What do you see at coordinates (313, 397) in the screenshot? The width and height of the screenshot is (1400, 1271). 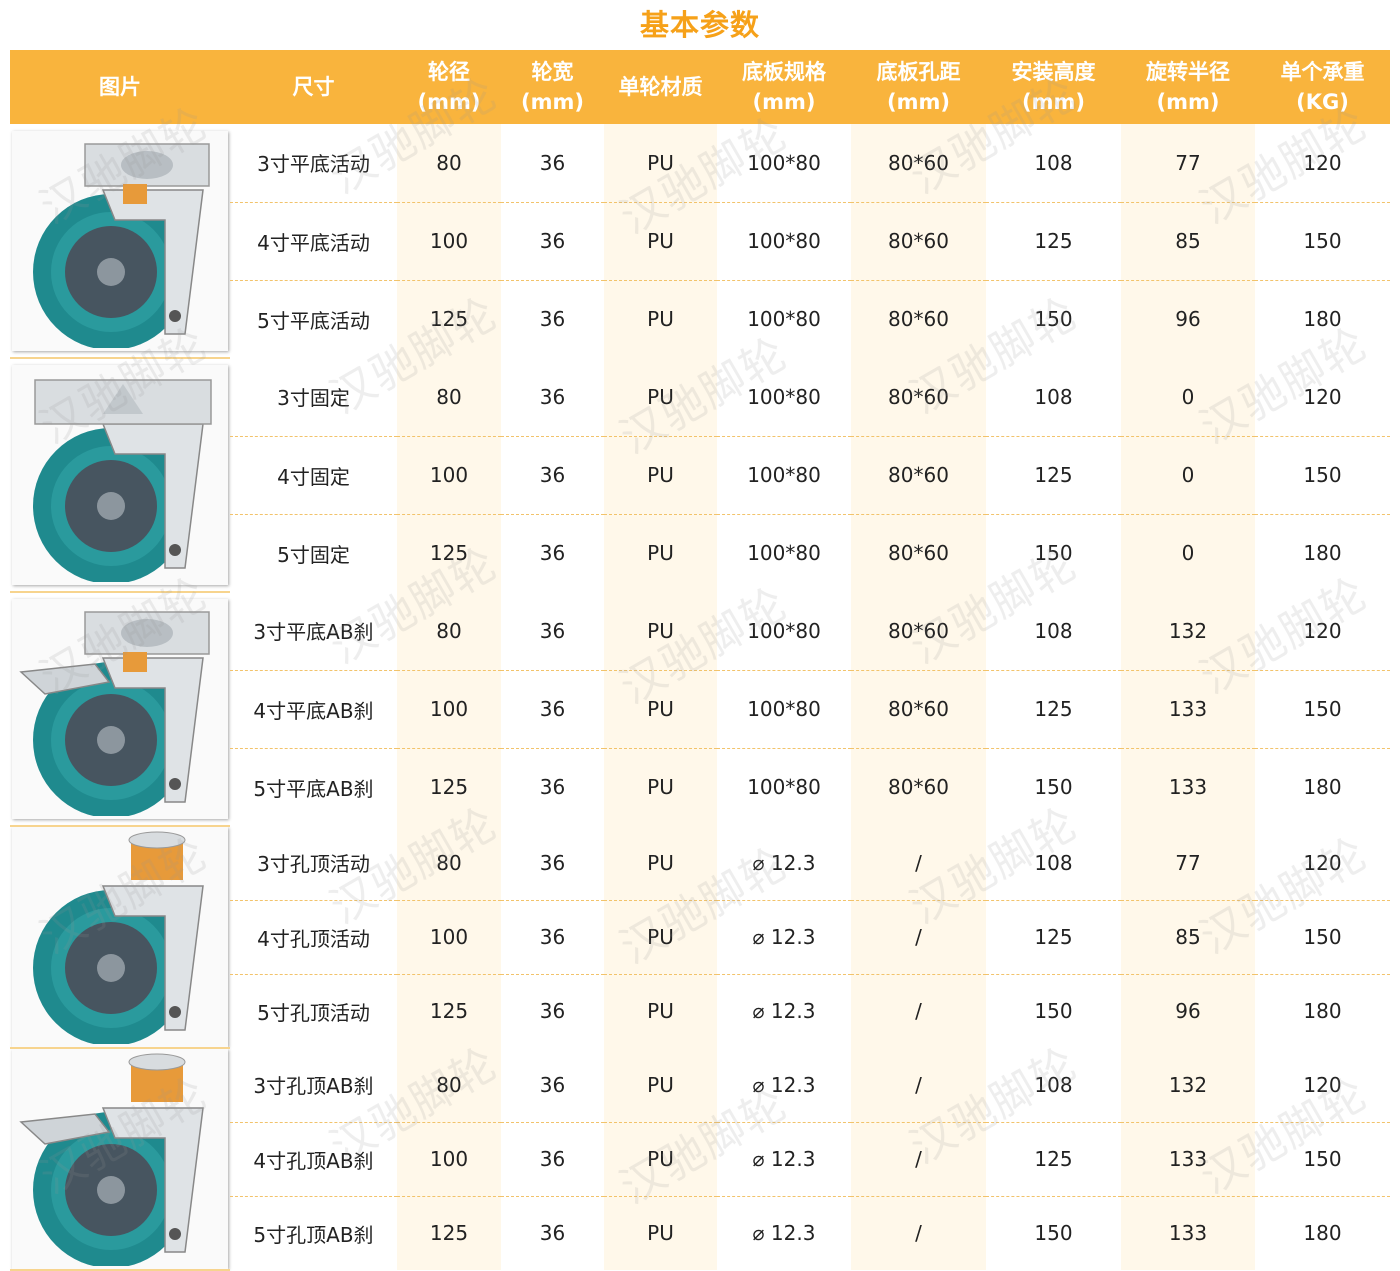 I see `size-cell: 3寸固定` at bounding box center [313, 397].